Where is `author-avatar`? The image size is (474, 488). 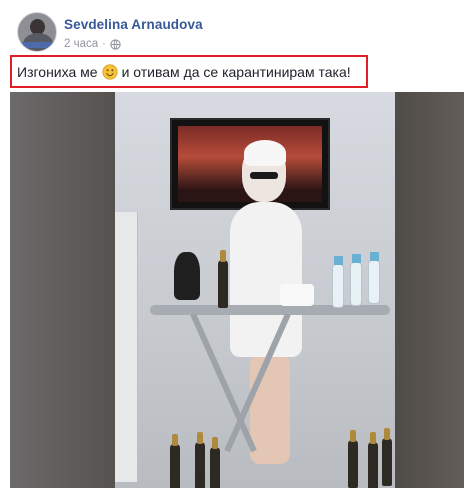 author-avatar is located at coordinates (37, 32).